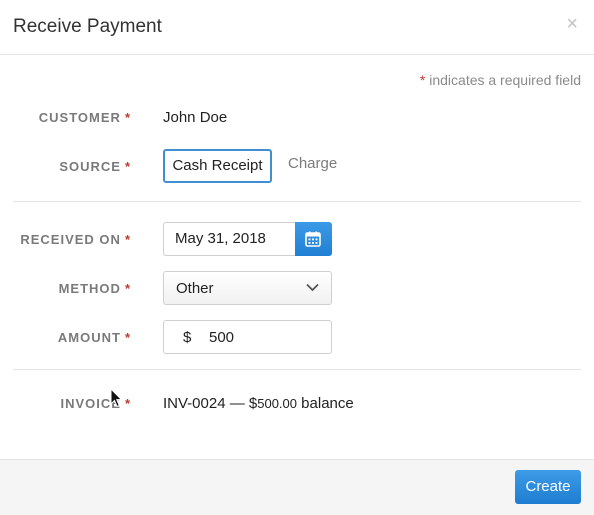 This screenshot has width=594, height=515. Describe the element at coordinates (247, 337) in the screenshot. I see `amount-input: $ 500` at that location.